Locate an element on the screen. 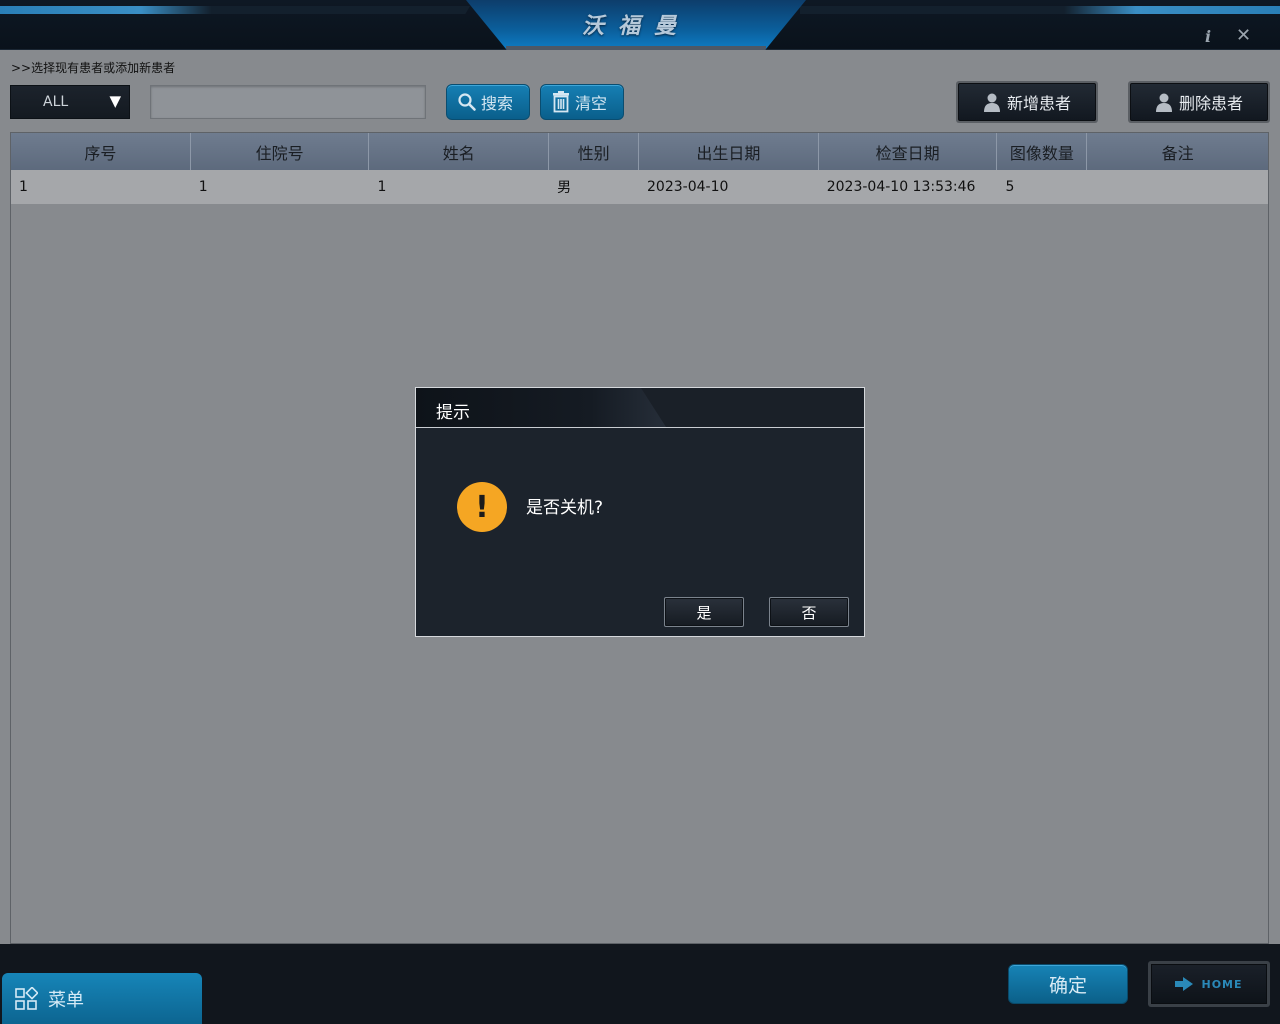  home-label: HOME is located at coordinates (1222, 984).